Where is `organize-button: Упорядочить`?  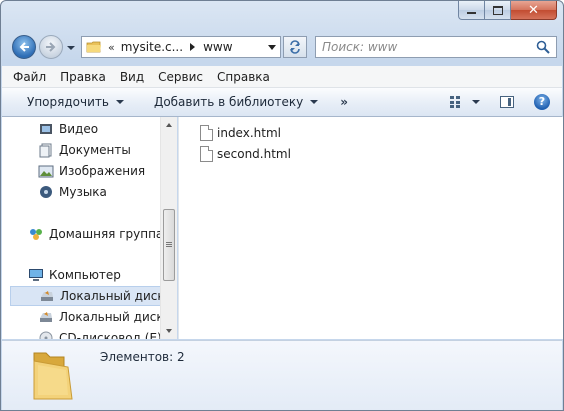 organize-button: Упорядочить is located at coordinates (75, 102).